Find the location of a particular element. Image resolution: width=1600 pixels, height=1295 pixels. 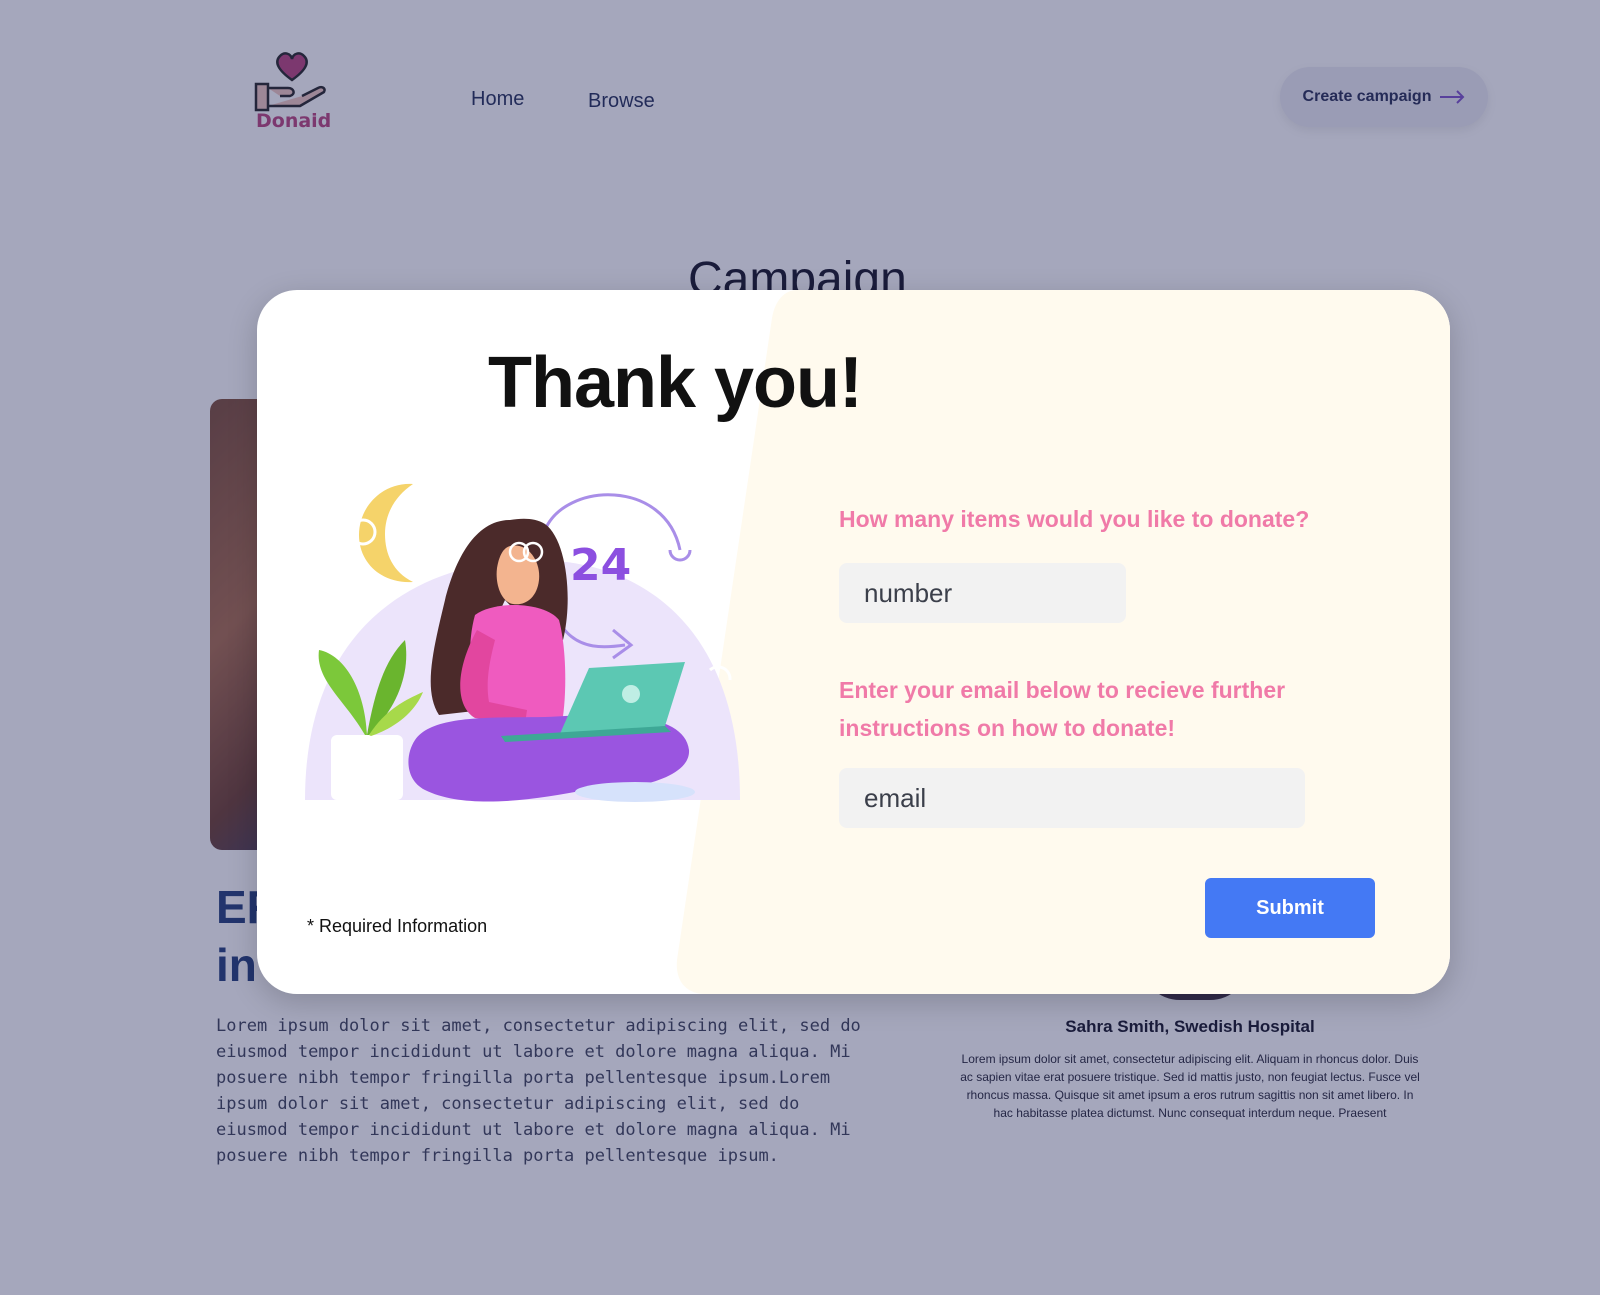

items-question-label: How many items would you like to donate? is located at coordinates (1074, 519).